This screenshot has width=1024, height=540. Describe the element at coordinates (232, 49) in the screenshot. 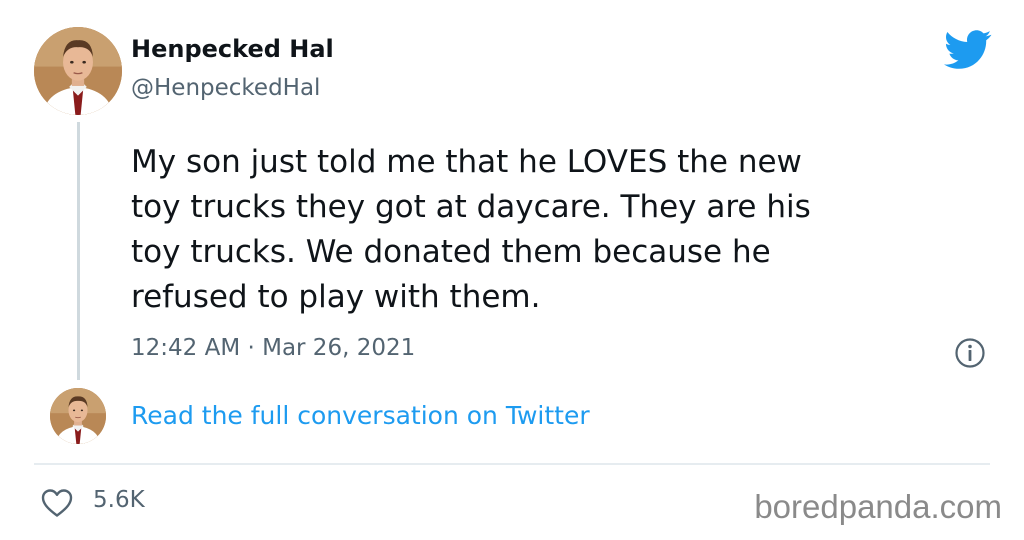

I see `author-display-name: Henpecked Hal` at that location.